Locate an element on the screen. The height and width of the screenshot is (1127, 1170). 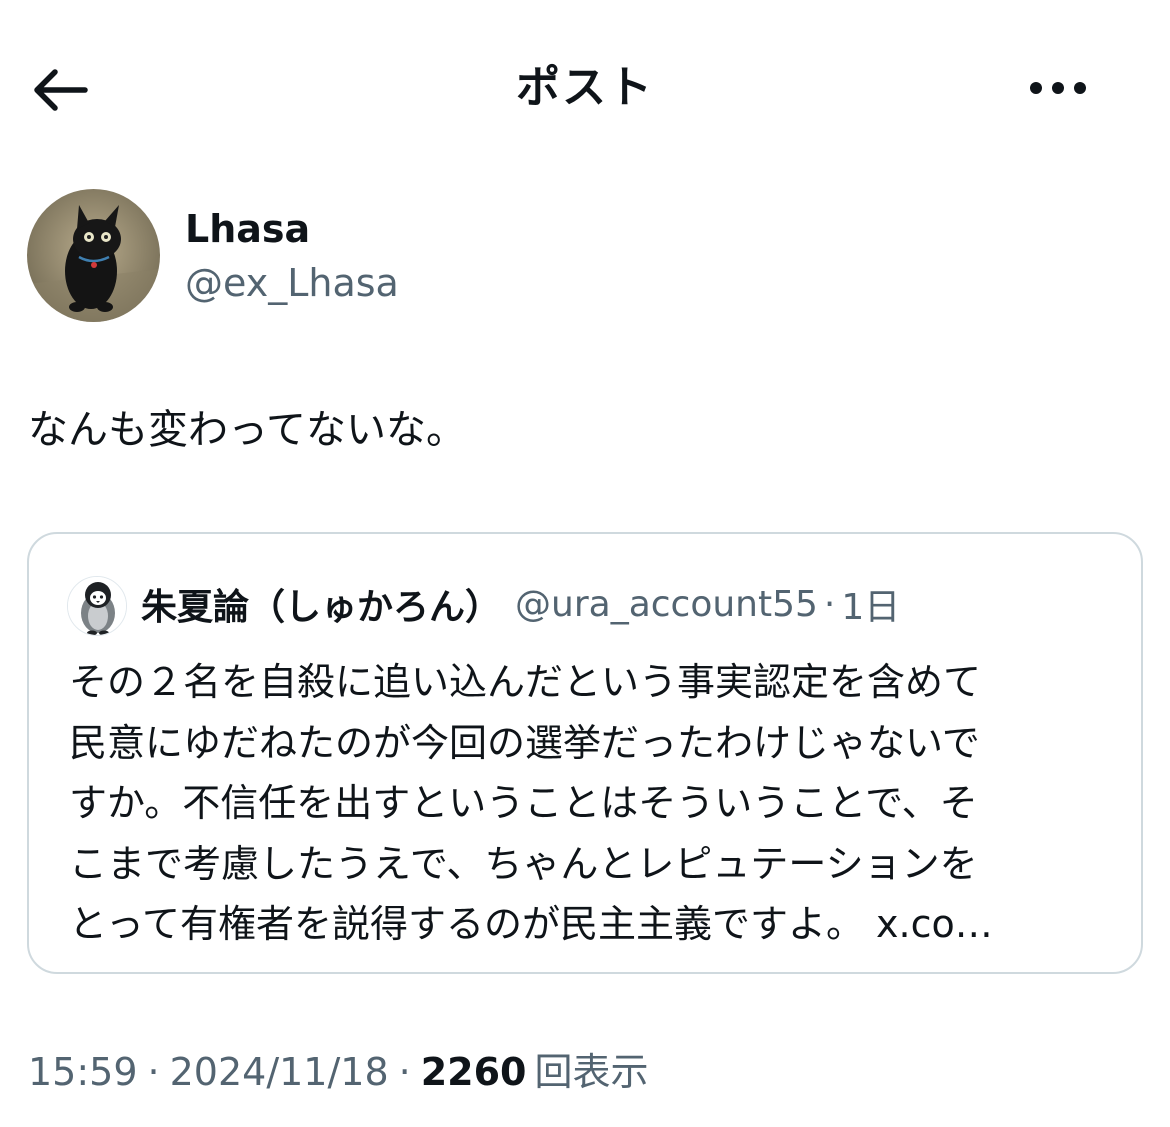
quoted-post-header: 朱夏論（しゅかろん） @ura_account55 · 1日 is located at coordinates (520, 604).